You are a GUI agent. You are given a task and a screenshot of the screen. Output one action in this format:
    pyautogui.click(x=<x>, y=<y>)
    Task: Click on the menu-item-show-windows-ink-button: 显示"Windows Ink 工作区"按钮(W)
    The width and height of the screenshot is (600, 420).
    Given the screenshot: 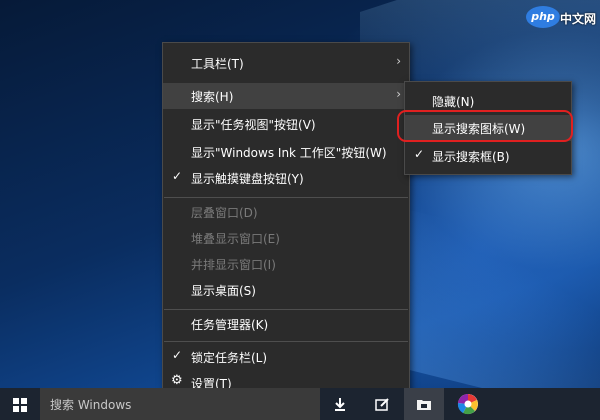 What is the action you would take?
    pyautogui.click(x=286, y=152)
    